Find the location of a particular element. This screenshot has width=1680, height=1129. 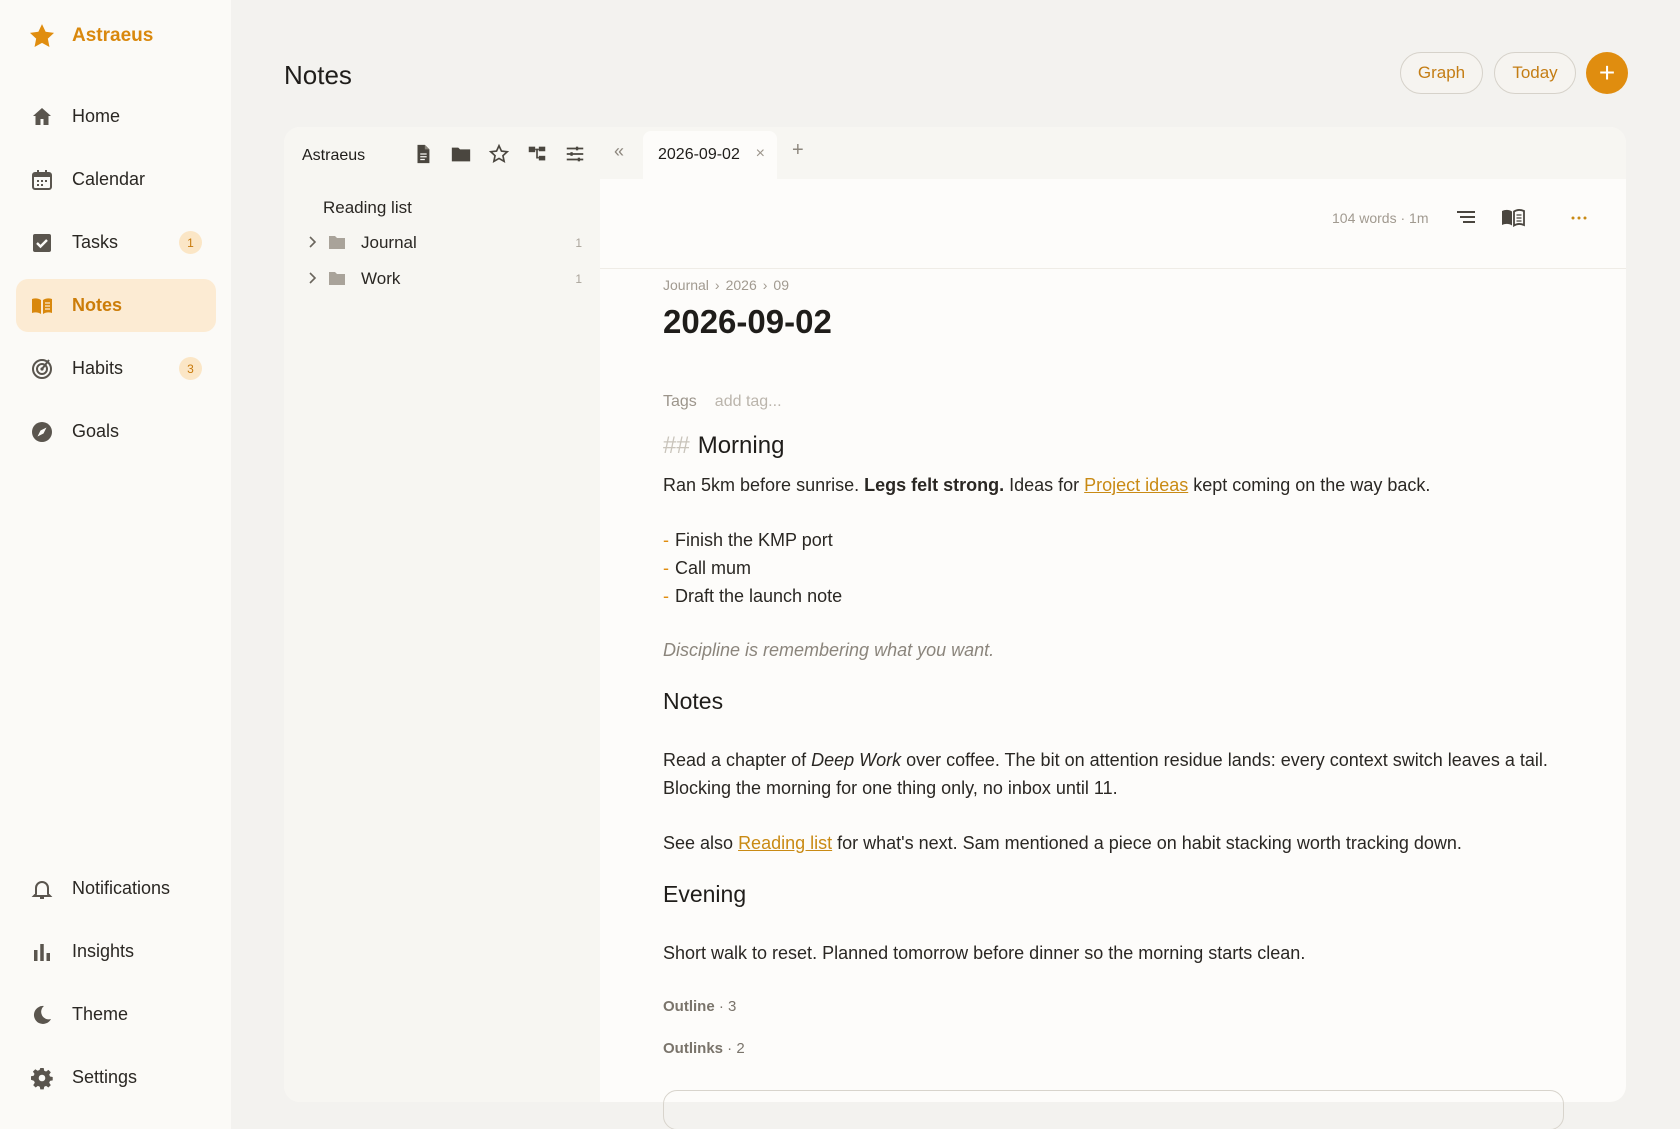

brand: Astraeus is located at coordinates (90, 36).